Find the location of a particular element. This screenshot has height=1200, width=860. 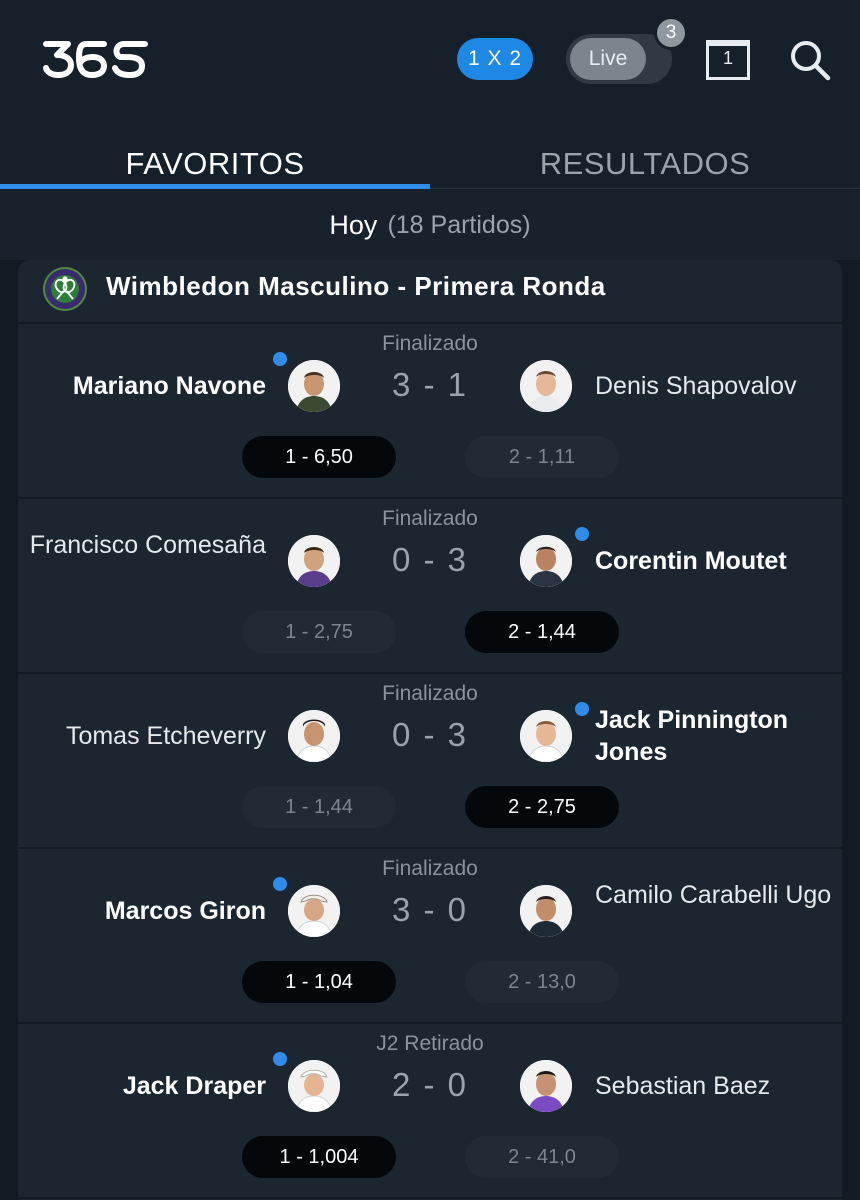

wimbledon-logo-icon is located at coordinates (65, 289).